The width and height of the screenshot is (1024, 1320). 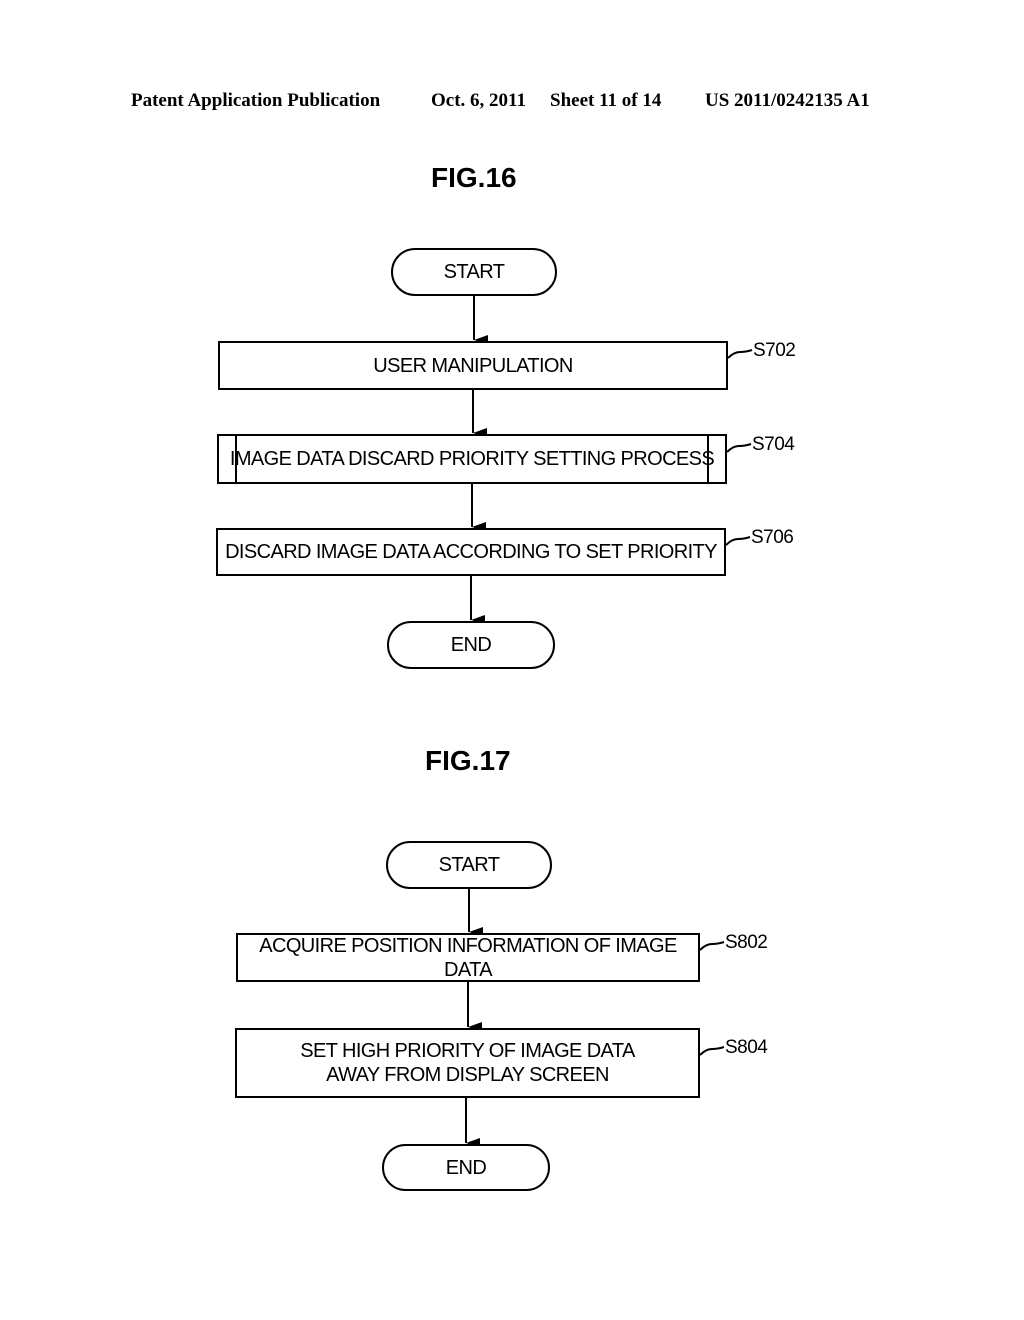 I want to click on step-label-s702: S702, so click(x=774, y=350).